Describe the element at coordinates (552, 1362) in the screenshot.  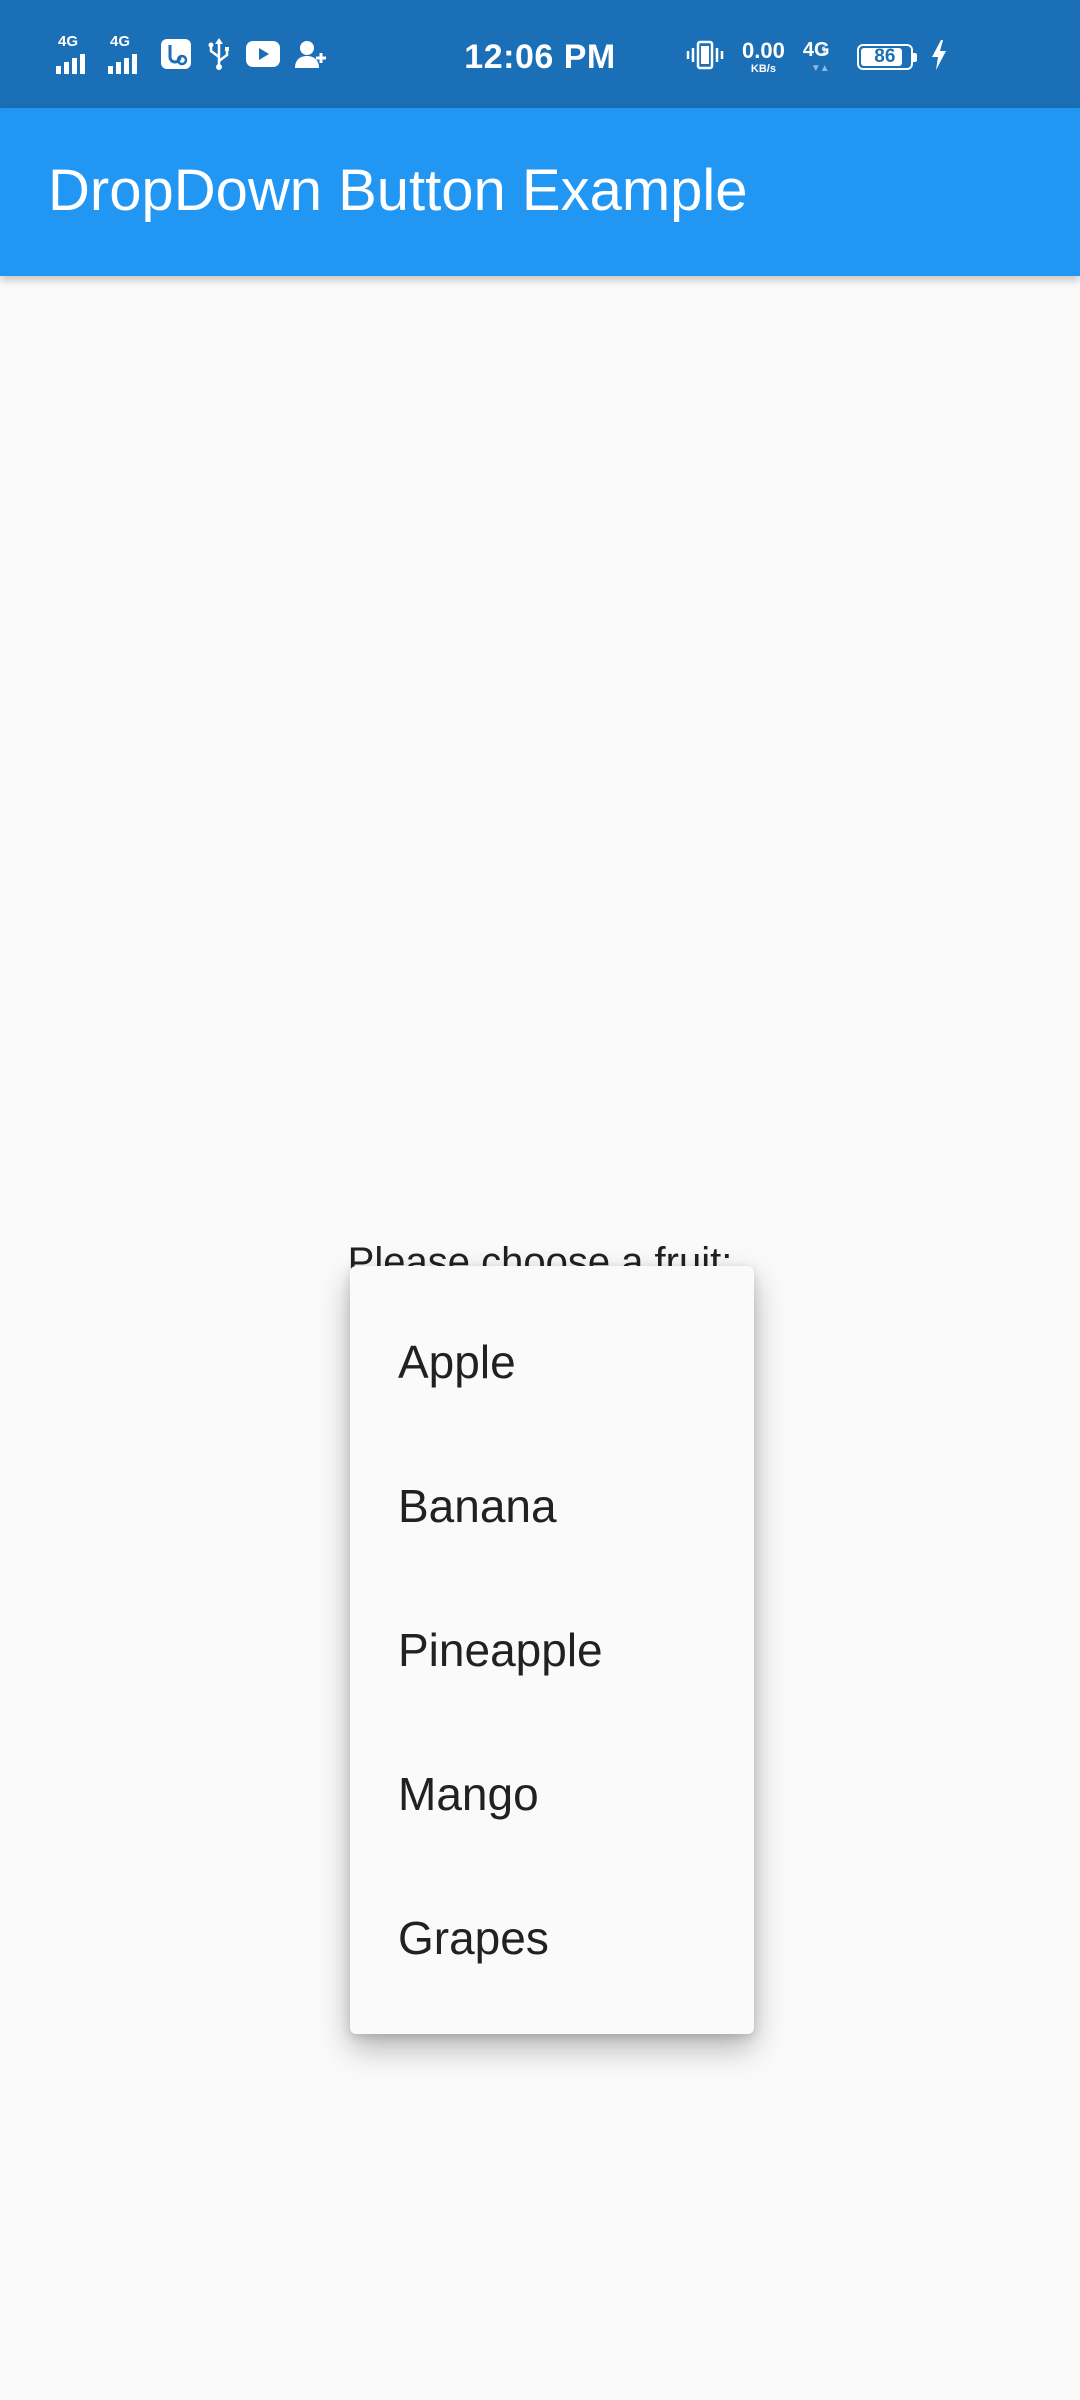
I see `dropdown-option-apple: Apple` at that location.